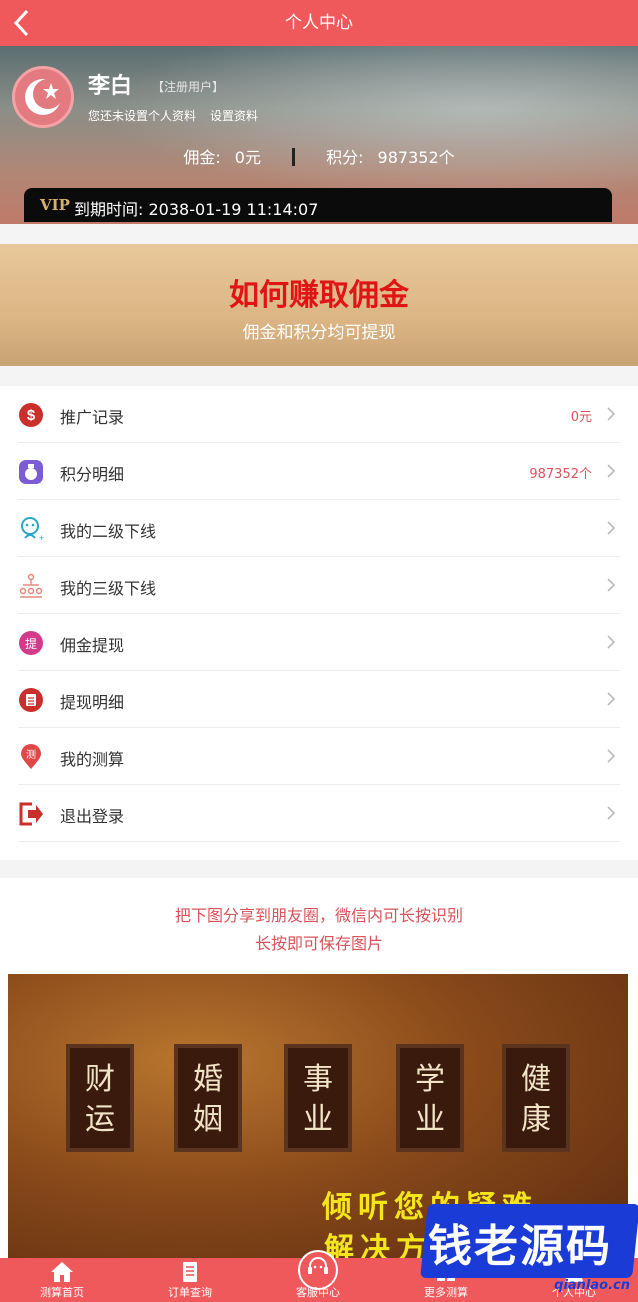 This screenshot has width=638, height=1302. Describe the element at coordinates (536, 1098) in the screenshot. I see `poster-board-health: 健康` at that location.